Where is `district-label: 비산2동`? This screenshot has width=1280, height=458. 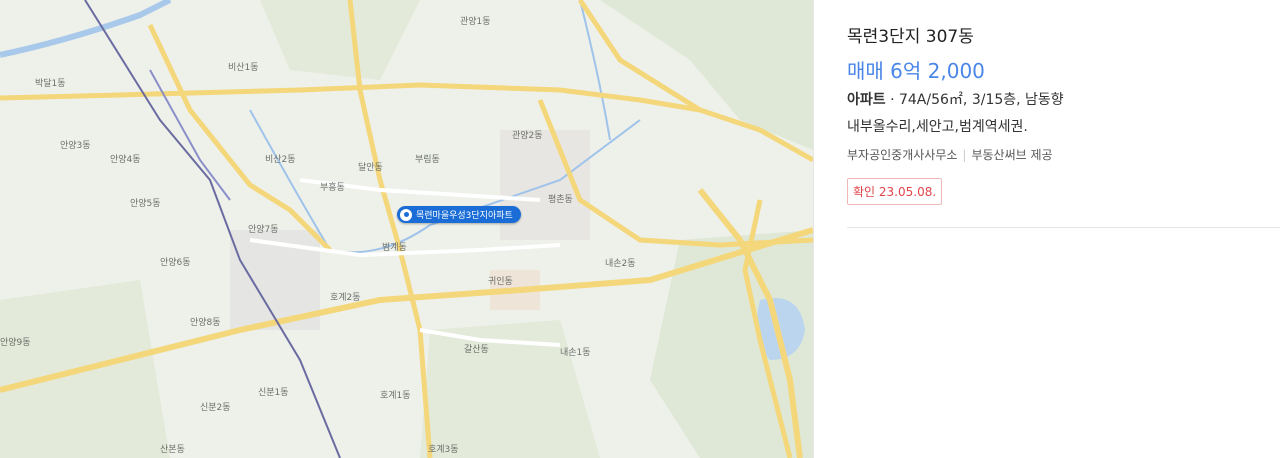 district-label: 비산2동 is located at coordinates (280, 160).